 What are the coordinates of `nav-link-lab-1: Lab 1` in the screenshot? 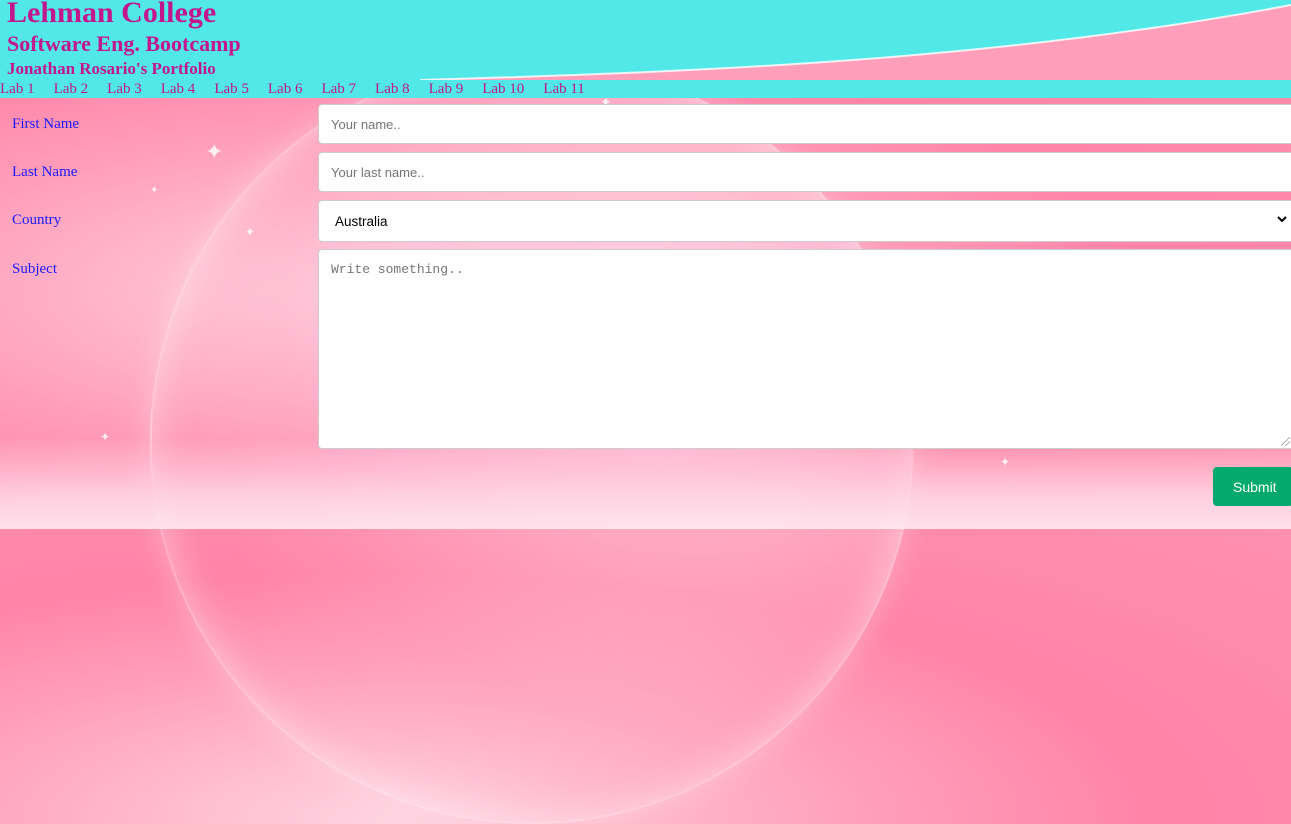 It's located at (17, 89).